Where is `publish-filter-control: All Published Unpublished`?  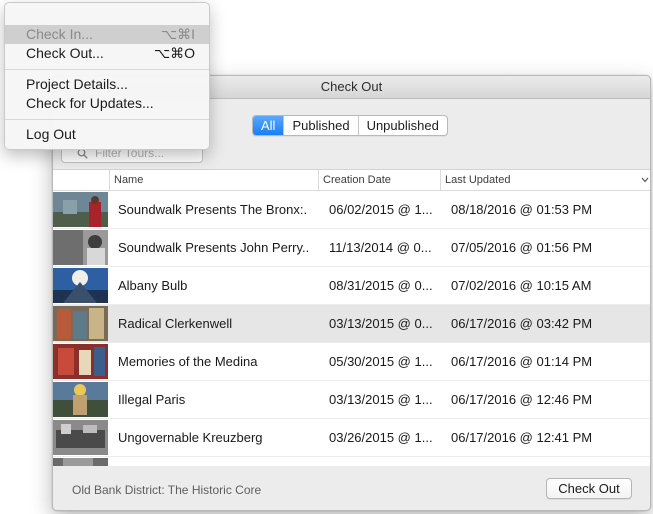 publish-filter-control: All Published Unpublished is located at coordinates (350, 125).